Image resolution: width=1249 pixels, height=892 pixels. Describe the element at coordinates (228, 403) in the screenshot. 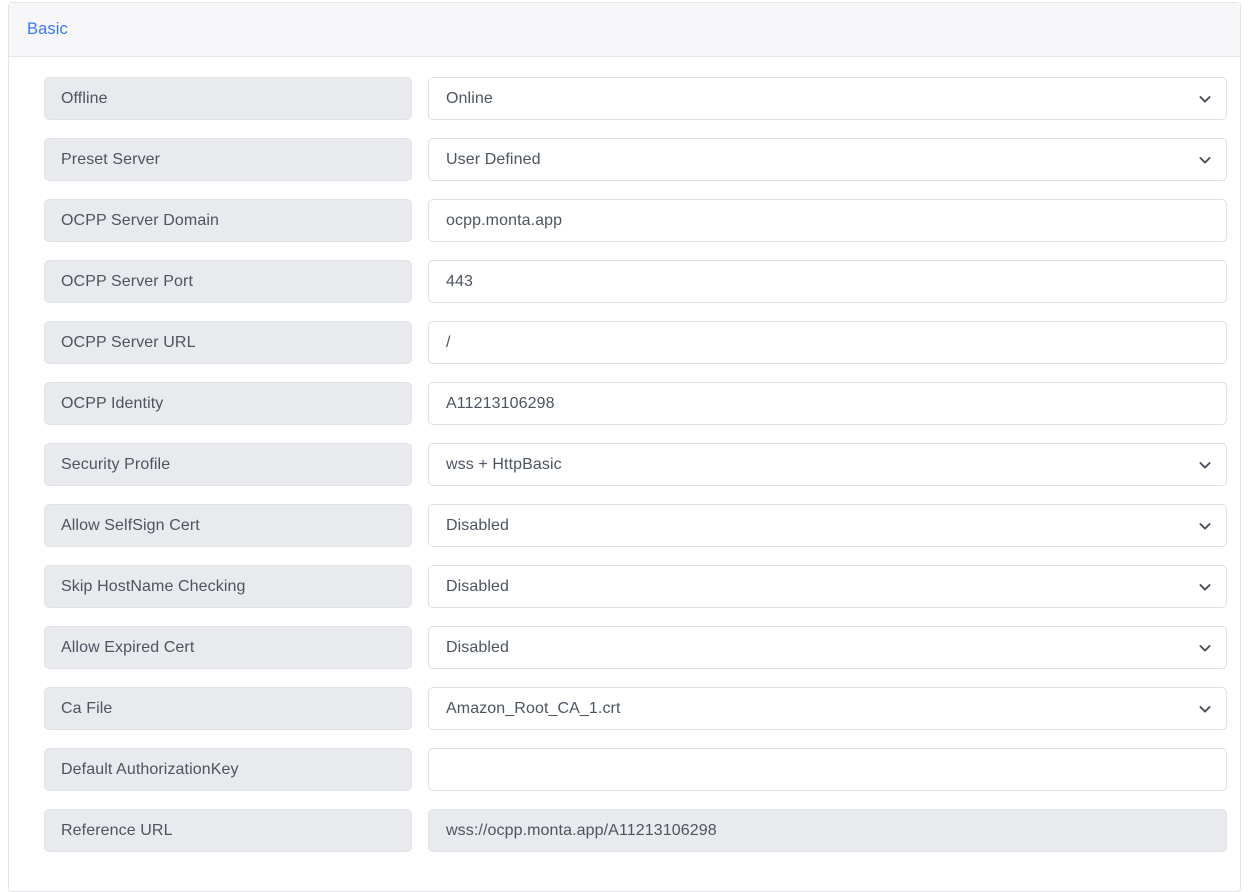

I see `field-label-ocpp-identity: OCPP Identity` at that location.